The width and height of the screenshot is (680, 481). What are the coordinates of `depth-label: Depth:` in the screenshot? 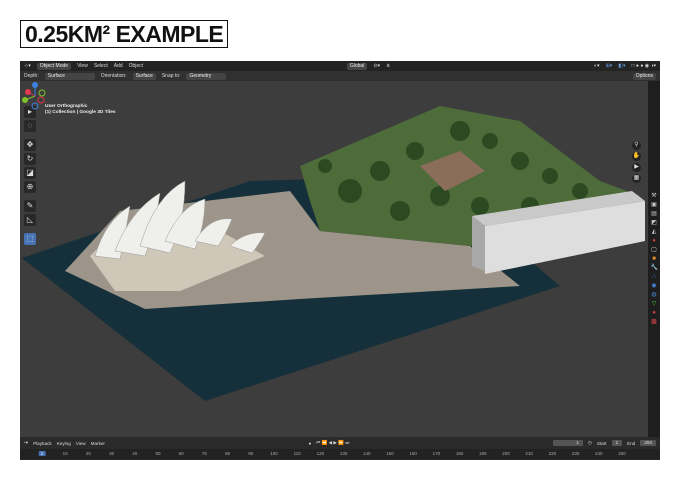 It's located at (31, 76).